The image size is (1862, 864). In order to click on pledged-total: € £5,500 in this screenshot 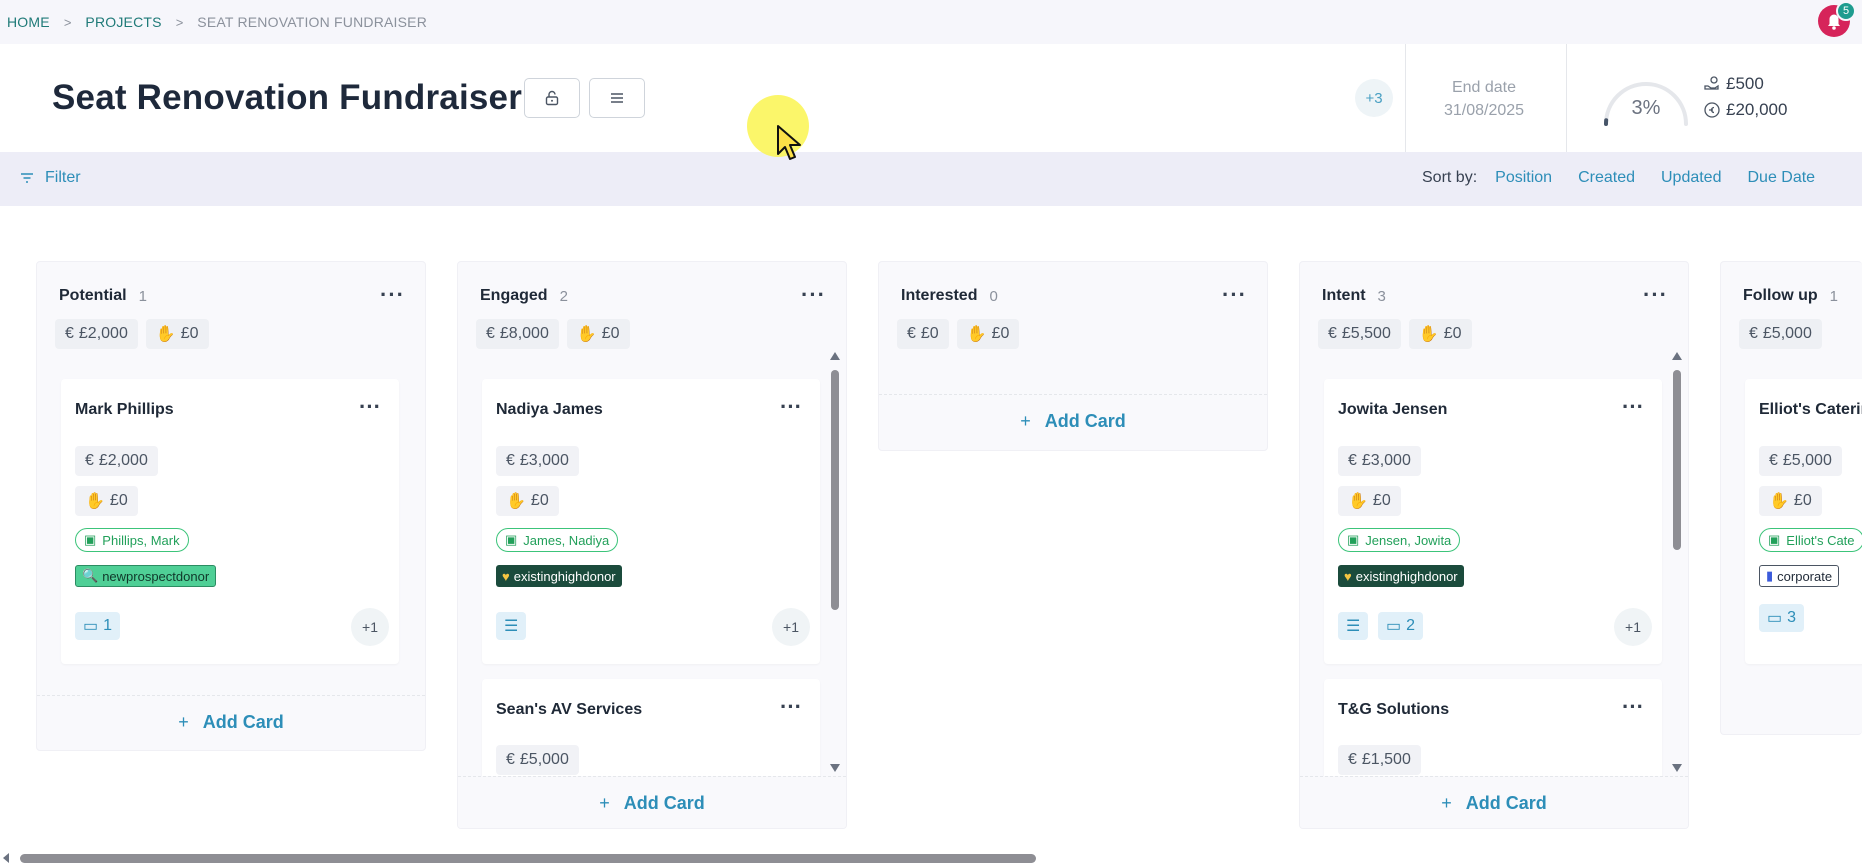, I will do `click(1359, 334)`.